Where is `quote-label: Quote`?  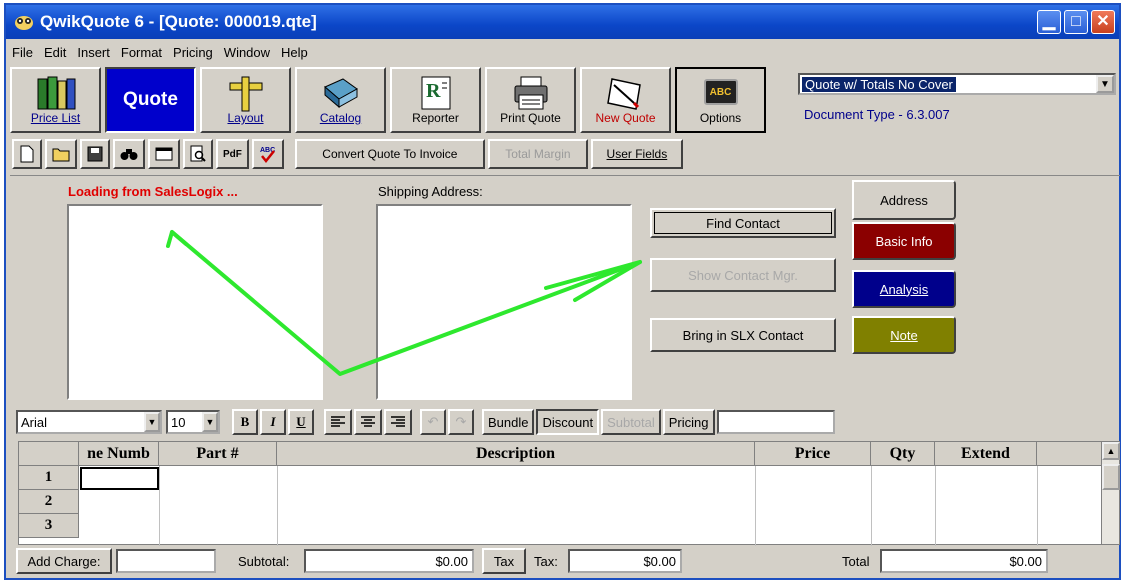
quote-label: Quote is located at coordinates (150, 99).